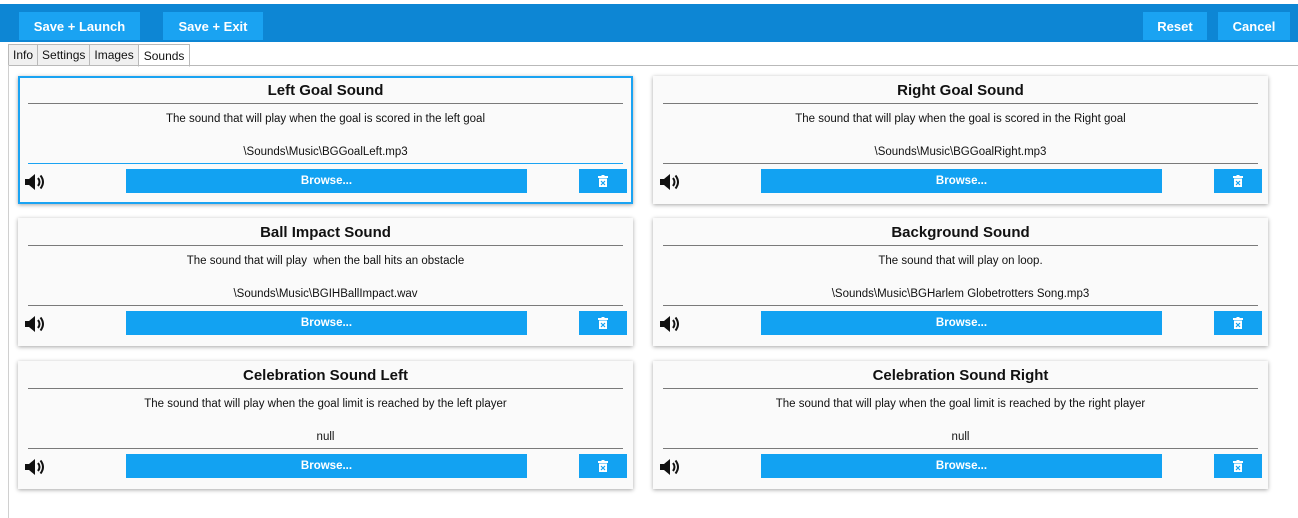 This screenshot has height=518, width=1298. I want to click on card-title: Celebration Sound Left, so click(325, 375).